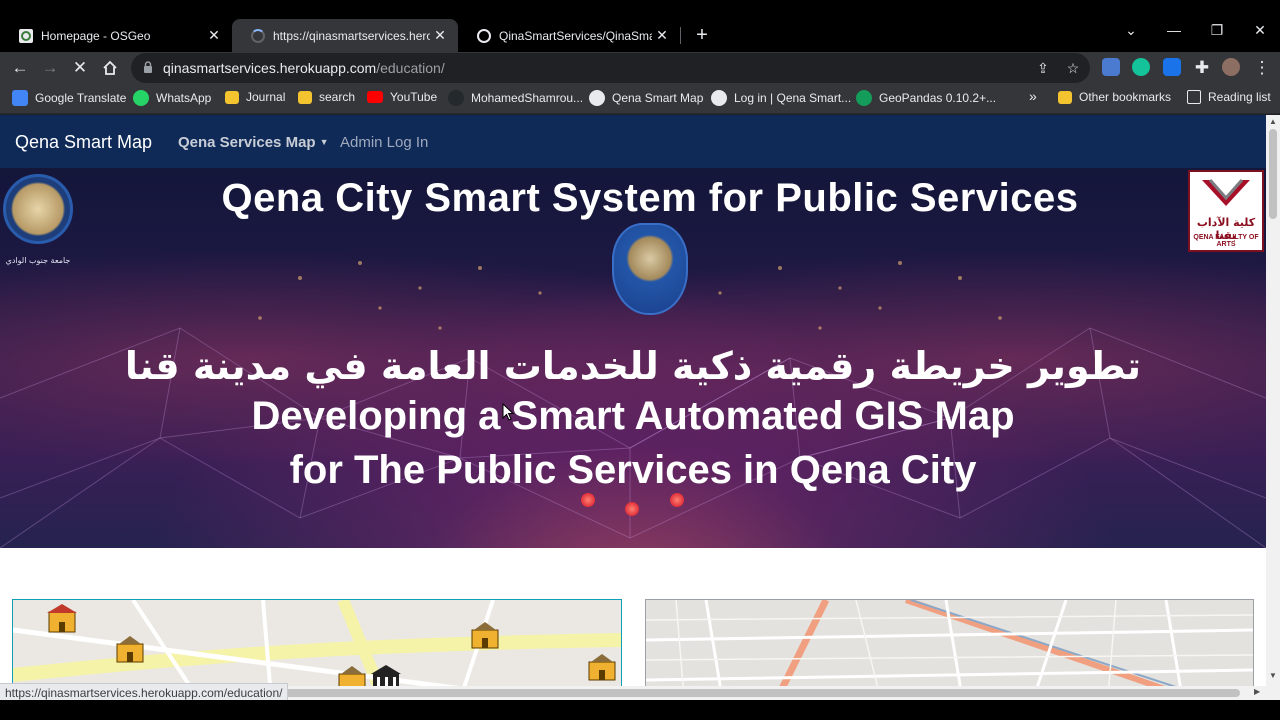  Describe the element at coordinates (384, 142) in the screenshot. I see `nav-admin-login: Admin Log In` at that location.